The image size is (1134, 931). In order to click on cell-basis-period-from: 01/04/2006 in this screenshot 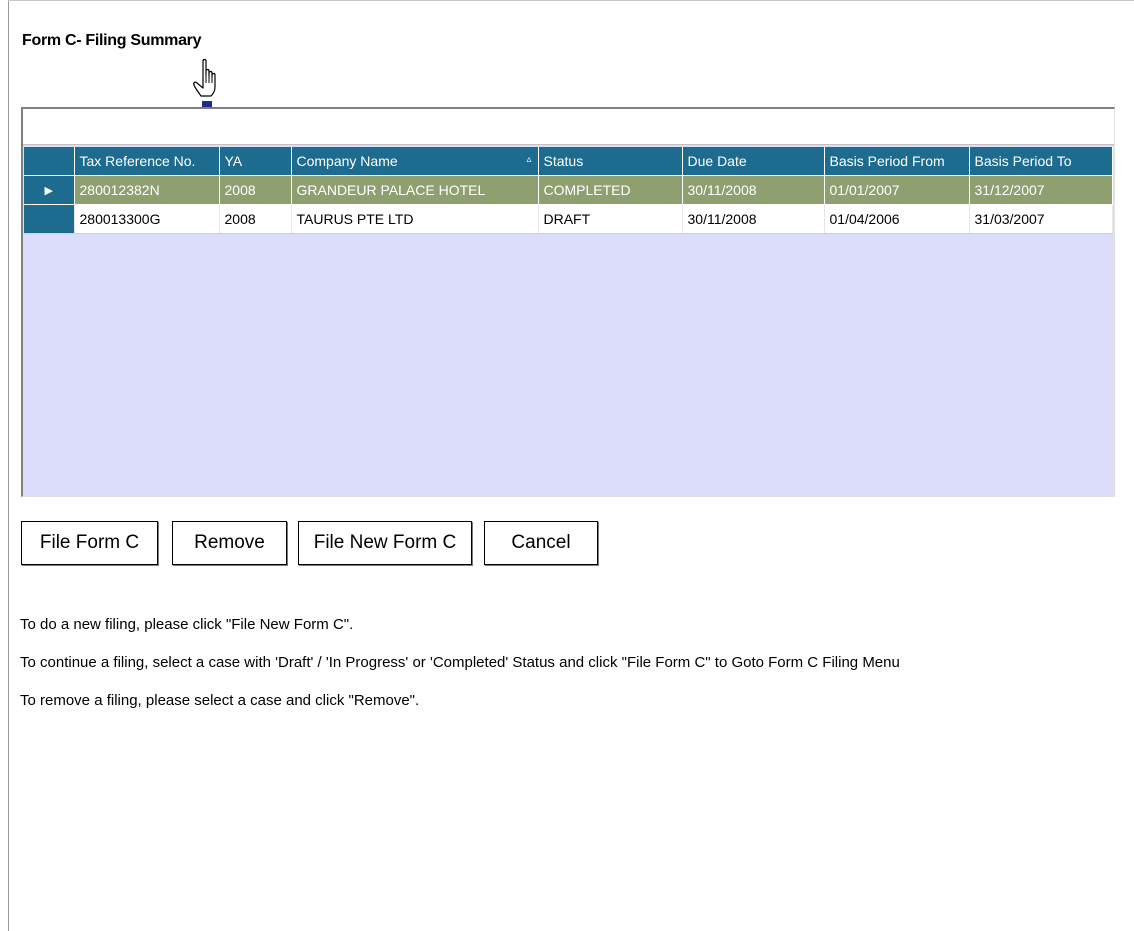, I will do `click(897, 219)`.